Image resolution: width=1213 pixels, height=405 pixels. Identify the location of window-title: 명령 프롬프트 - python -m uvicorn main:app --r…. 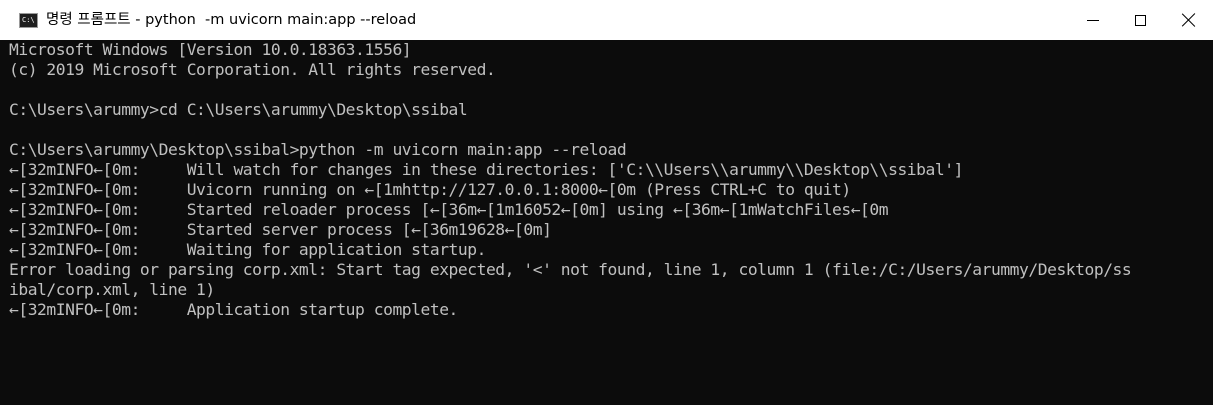
(231, 20).